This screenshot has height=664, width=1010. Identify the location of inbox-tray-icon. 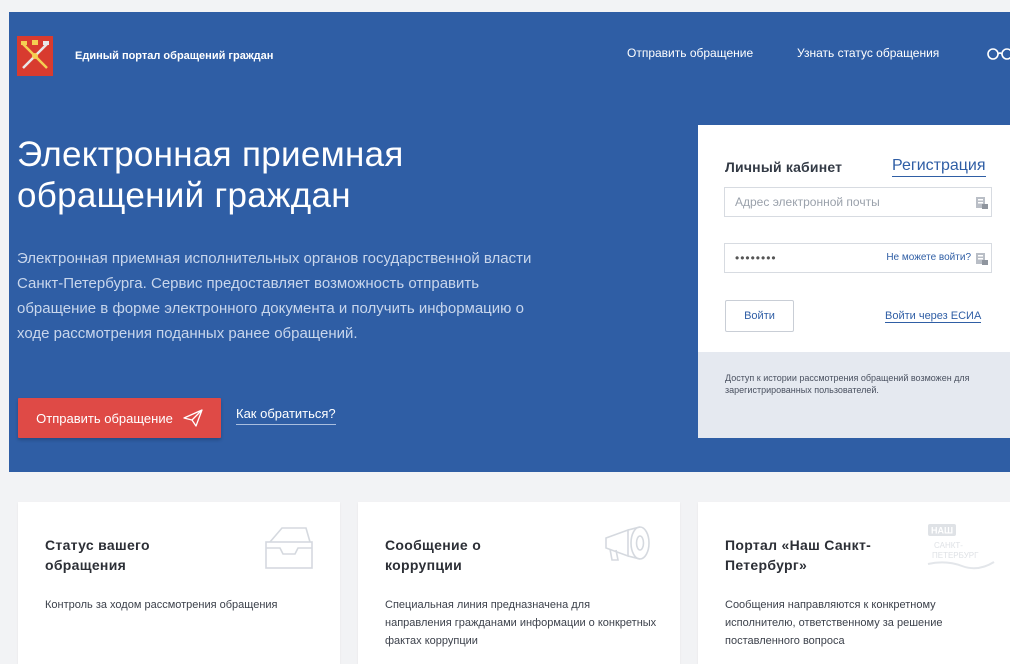
(289, 548).